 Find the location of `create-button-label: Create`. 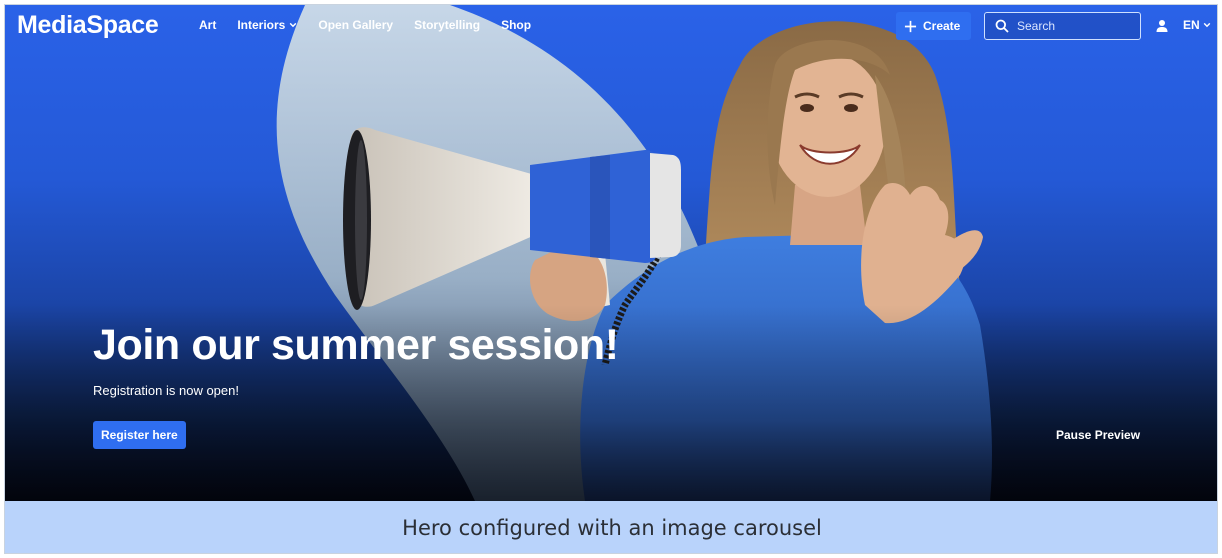

create-button-label: Create is located at coordinates (942, 26).